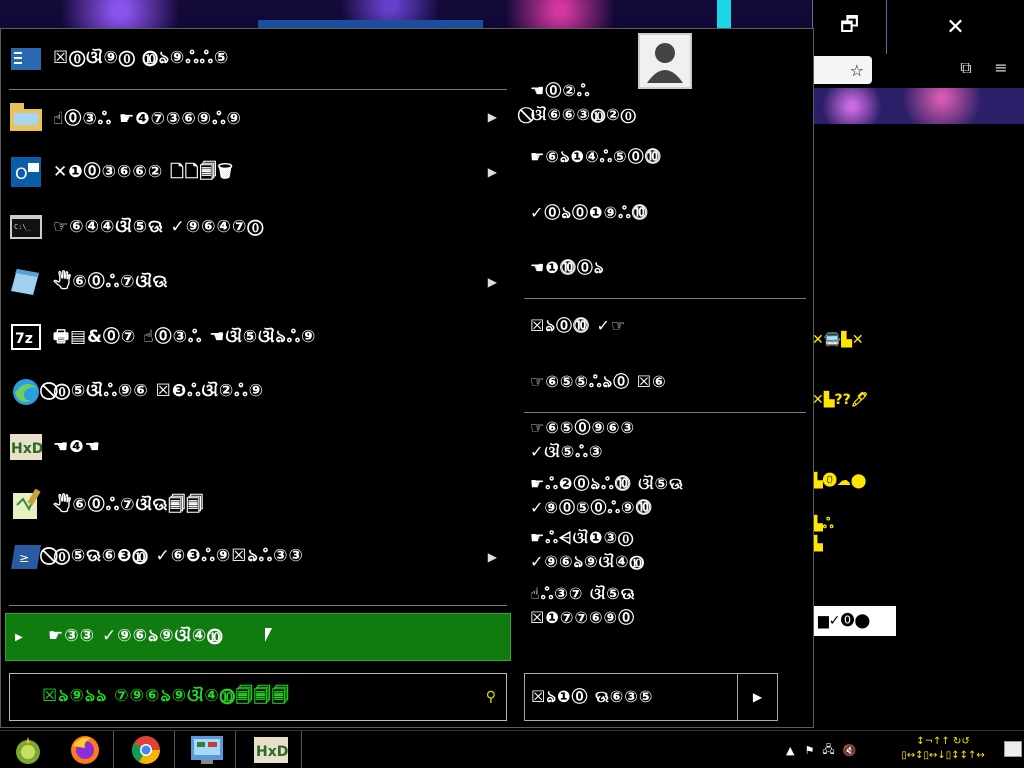 The height and width of the screenshot is (768, 1024). I want to click on search-input-value: ☒ঌ⑨ঌঌ ⑦⑨⑥ঌ⑨ଔ④⓾🗐🗐🗐, so click(166, 695).